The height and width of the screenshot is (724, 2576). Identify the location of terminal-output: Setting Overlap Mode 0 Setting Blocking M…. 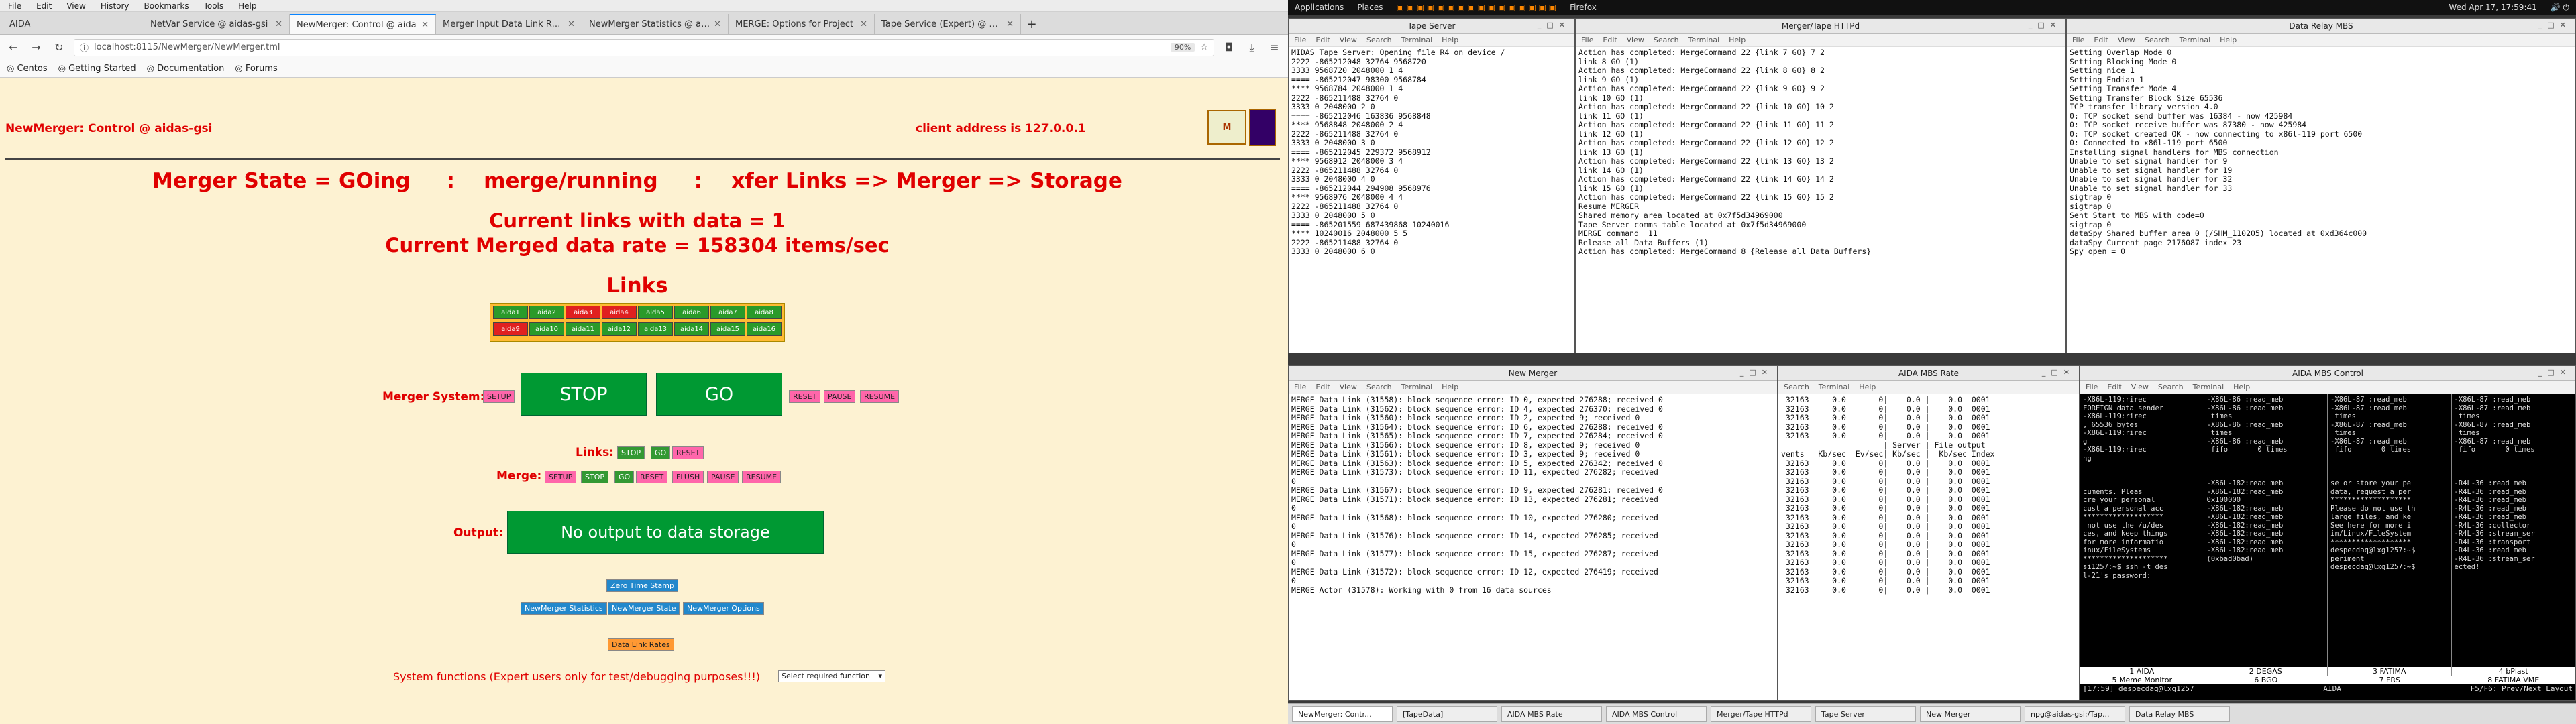
(2321, 152).